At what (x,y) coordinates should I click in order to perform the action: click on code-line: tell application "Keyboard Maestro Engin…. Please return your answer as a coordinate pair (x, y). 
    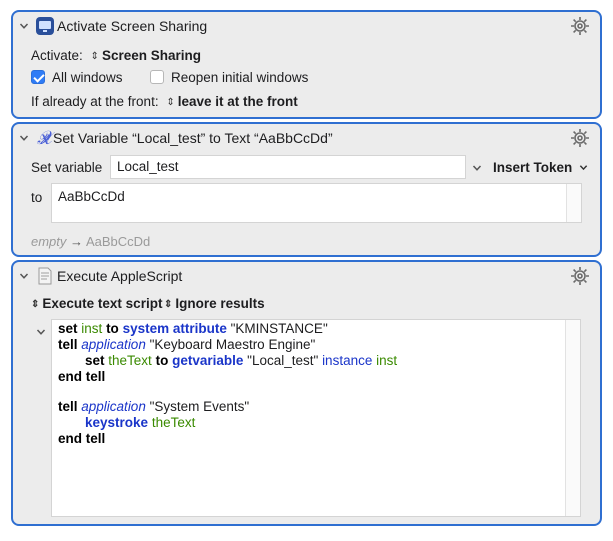
    Looking at the image, I should click on (187, 344).